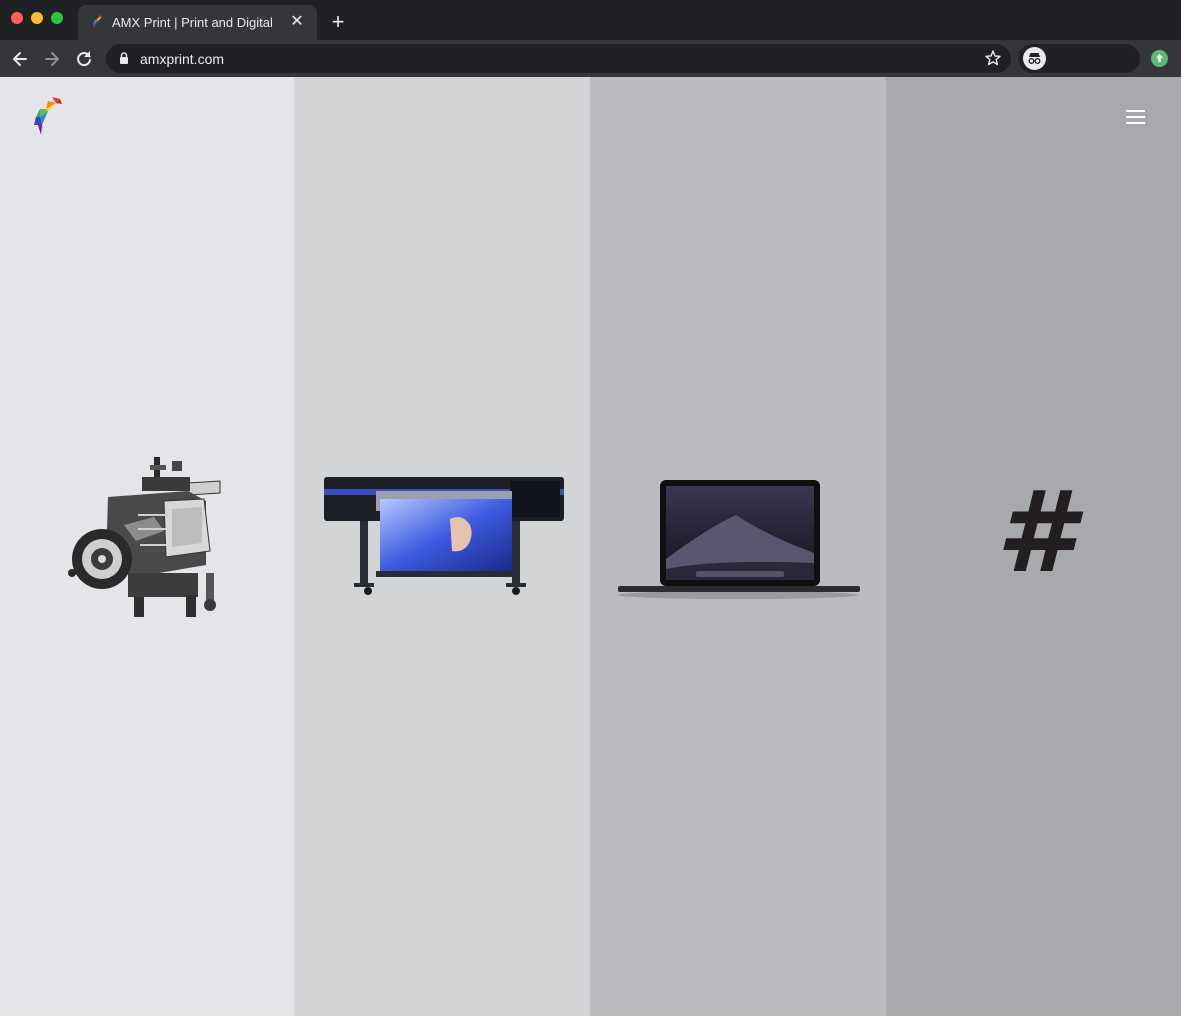 The width and height of the screenshot is (1181, 1016). Describe the element at coordinates (558, 58) in the screenshot. I see `address-bar: amxprint.com` at that location.